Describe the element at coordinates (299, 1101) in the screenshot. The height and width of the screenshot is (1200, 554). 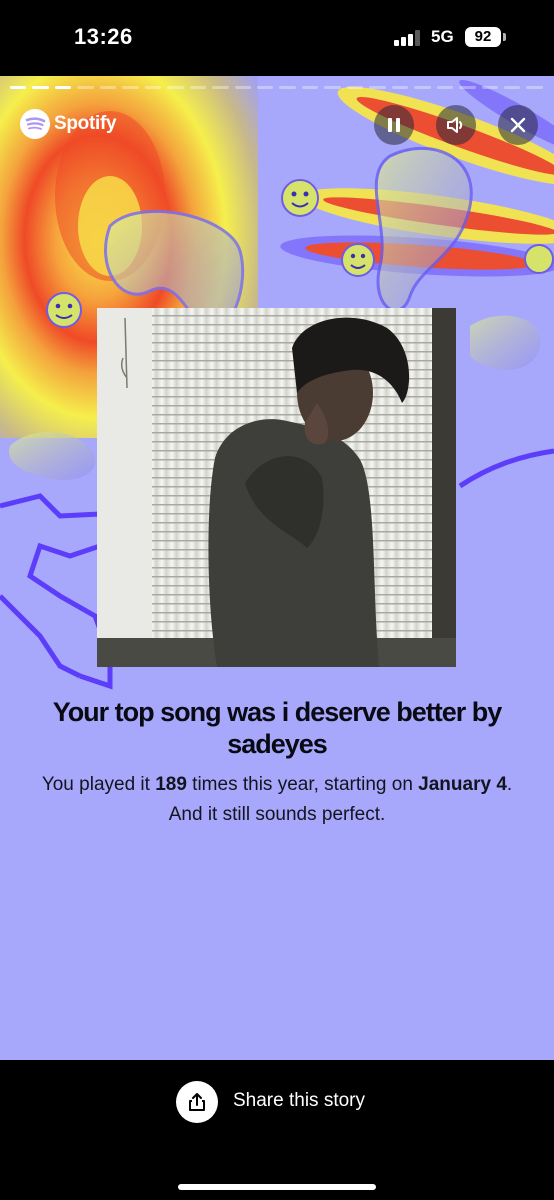
I see `share-label: Share this story` at that location.